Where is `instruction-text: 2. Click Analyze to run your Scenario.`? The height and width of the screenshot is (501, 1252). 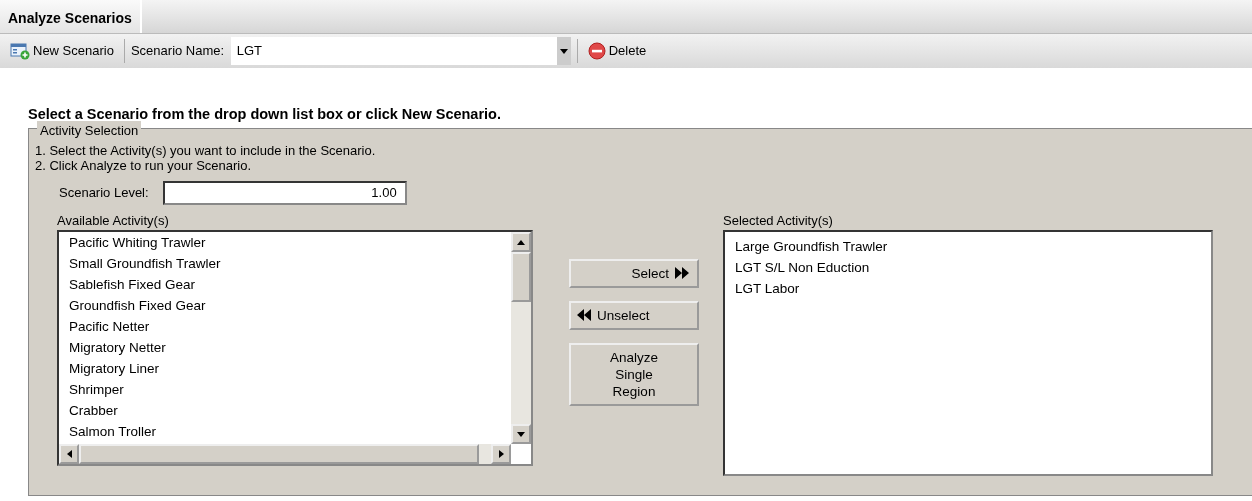
instruction-text: 2. Click Analyze to run your Scenario. is located at coordinates (144, 165).